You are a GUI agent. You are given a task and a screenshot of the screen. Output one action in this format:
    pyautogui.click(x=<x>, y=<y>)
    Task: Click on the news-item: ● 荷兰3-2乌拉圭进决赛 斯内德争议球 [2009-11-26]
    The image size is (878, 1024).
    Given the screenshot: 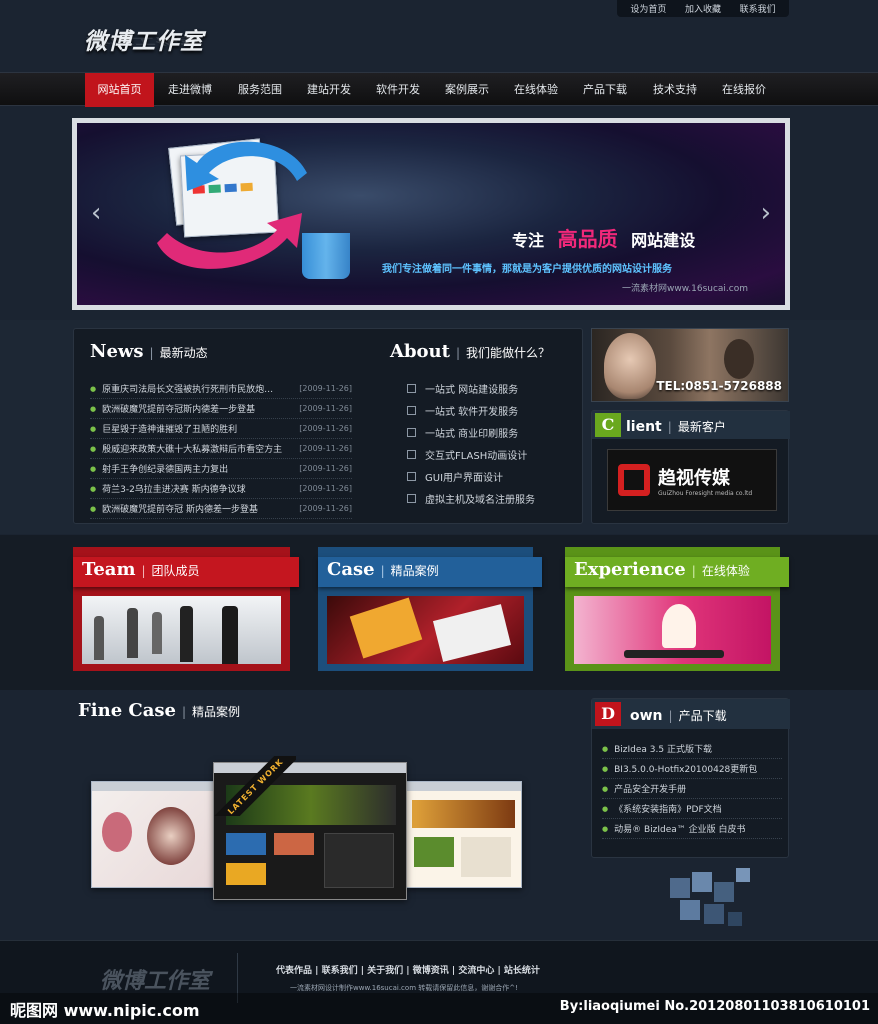 What is the action you would take?
    pyautogui.click(x=221, y=489)
    